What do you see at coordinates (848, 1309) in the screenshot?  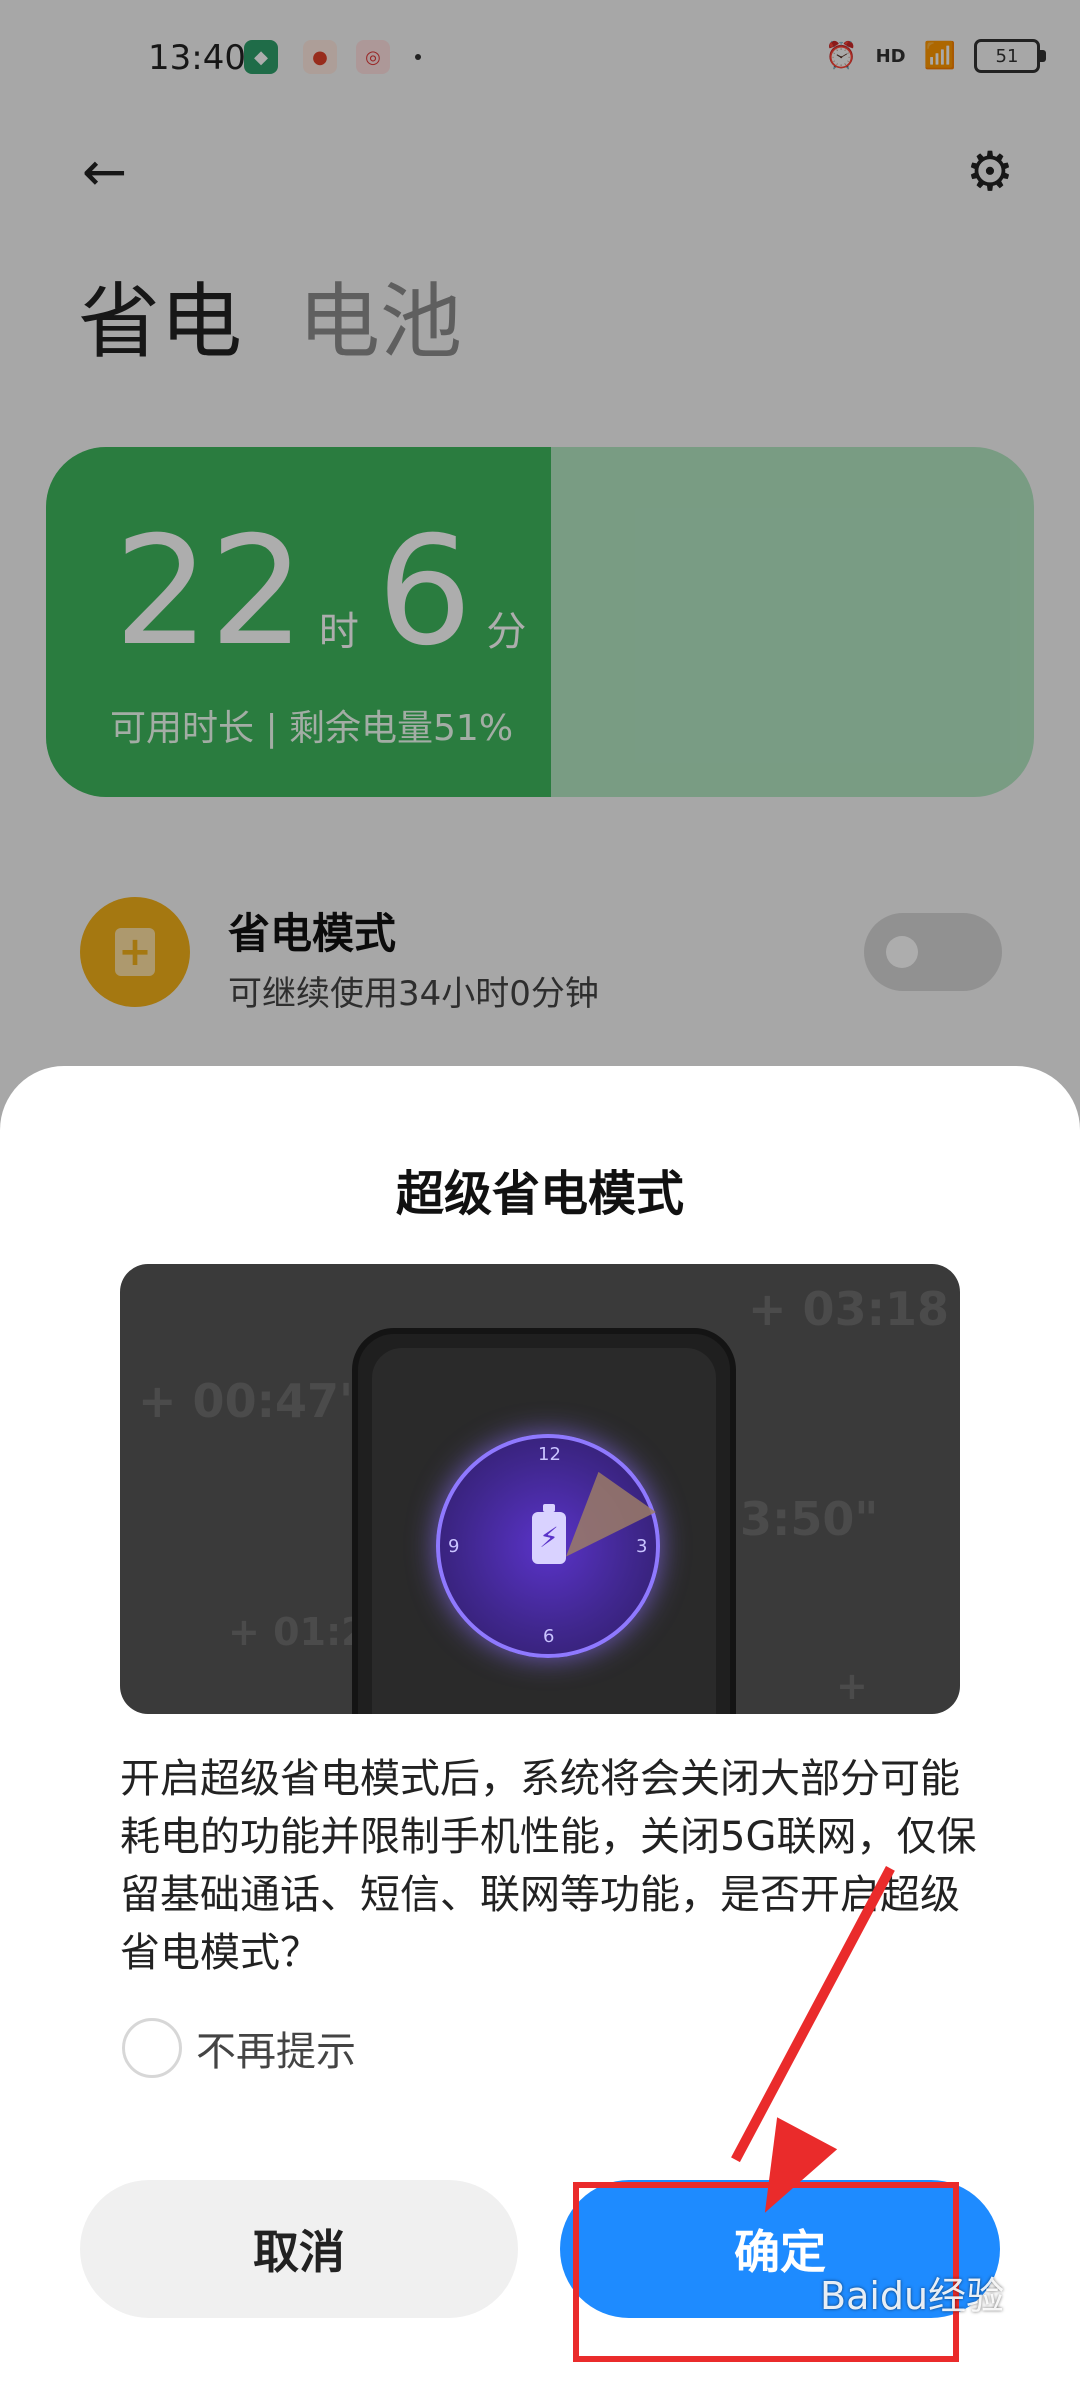 I see `illustration-text: + 03:18` at bounding box center [848, 1309].